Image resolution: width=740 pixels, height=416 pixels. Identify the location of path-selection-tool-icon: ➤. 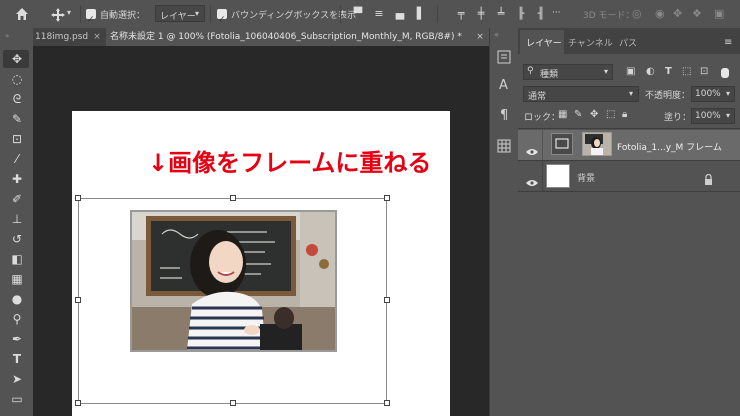
(17, 379).